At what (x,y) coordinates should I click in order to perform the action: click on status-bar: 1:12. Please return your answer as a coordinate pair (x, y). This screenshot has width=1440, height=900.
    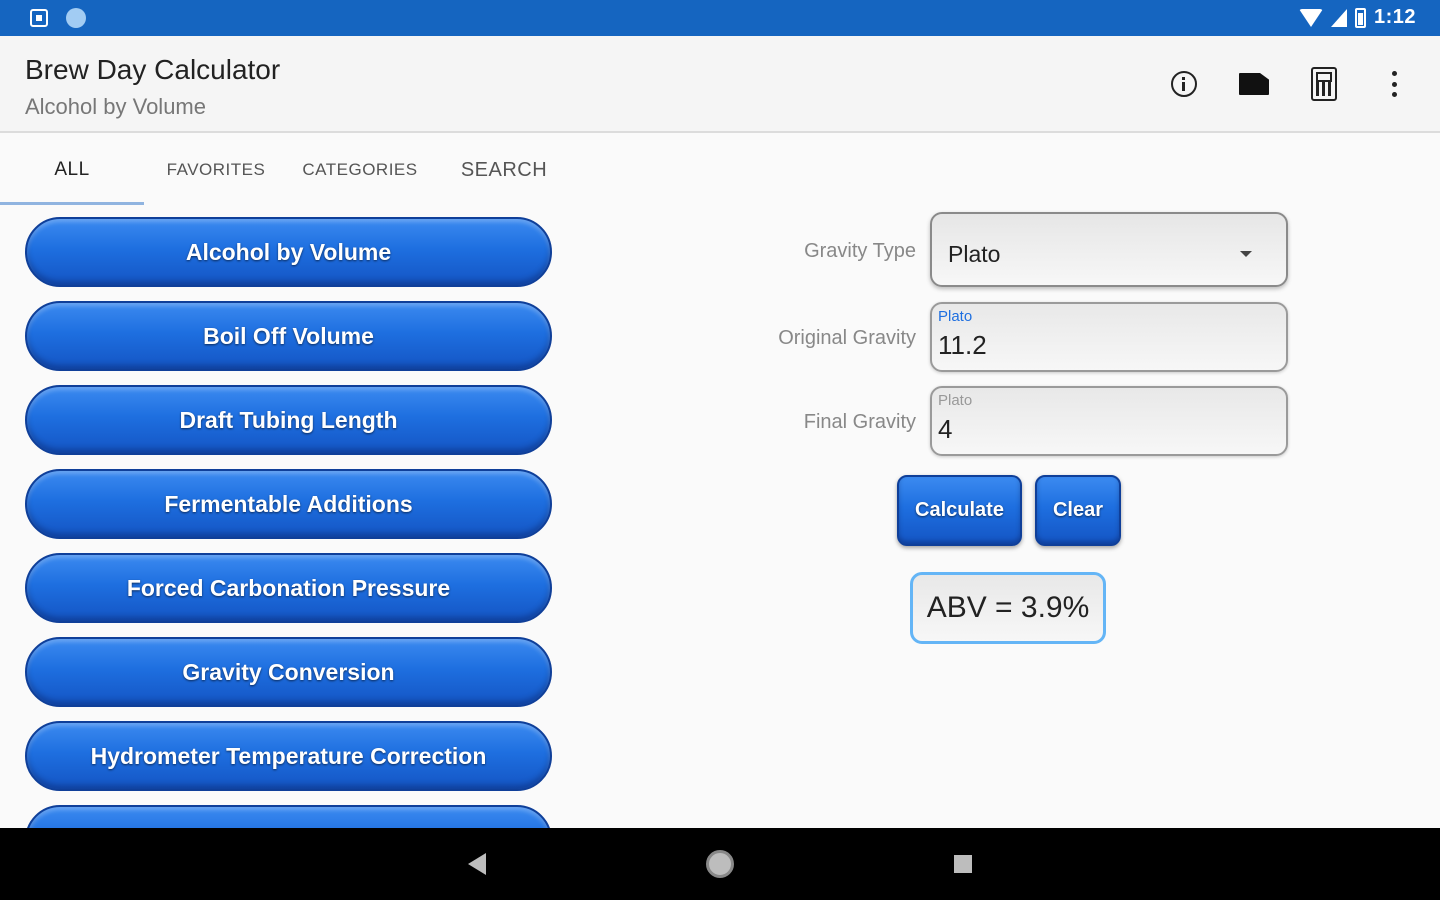
    Looking at the image, I should click on (720, 18).